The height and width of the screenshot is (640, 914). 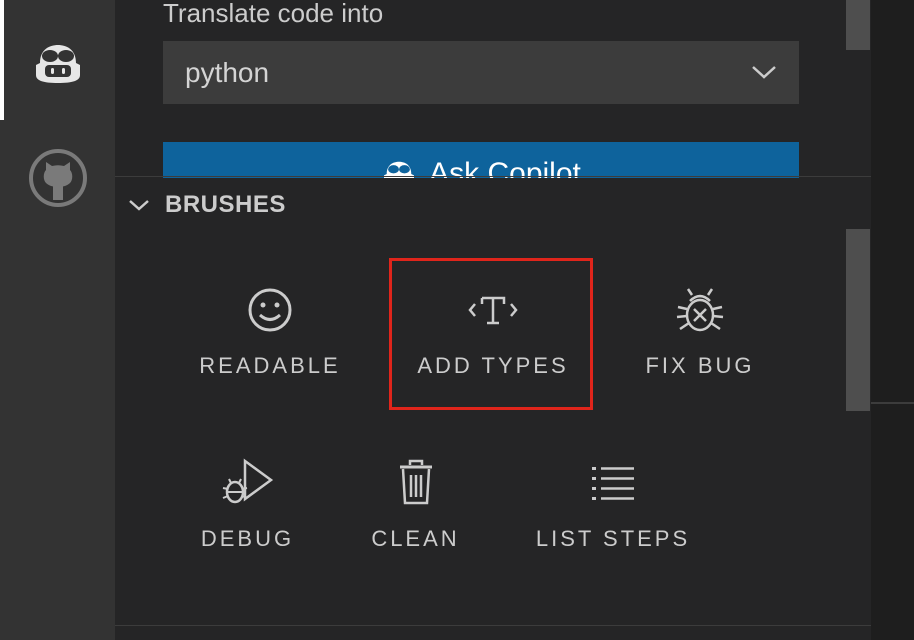 I want to click on github-icon, so click(x=57, y=178).